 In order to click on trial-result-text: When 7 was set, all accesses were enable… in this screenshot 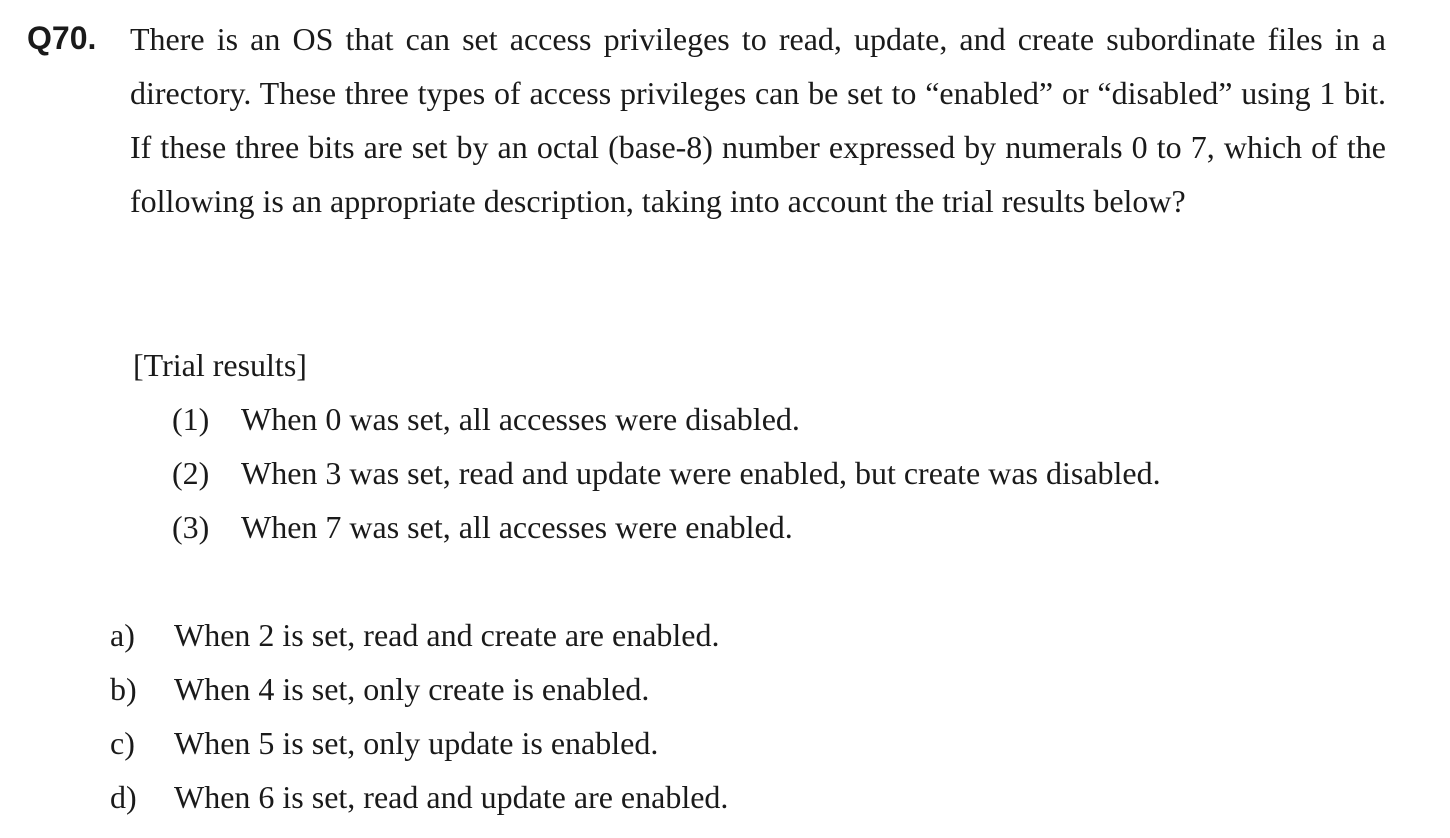, I will do `click(517, 527)`.